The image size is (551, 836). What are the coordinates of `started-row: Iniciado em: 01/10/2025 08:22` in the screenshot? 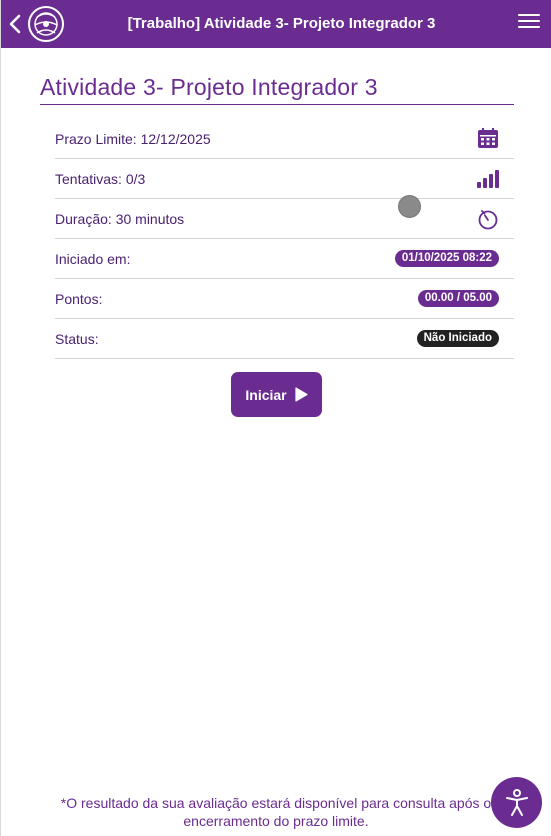 It's located at (284, 259).